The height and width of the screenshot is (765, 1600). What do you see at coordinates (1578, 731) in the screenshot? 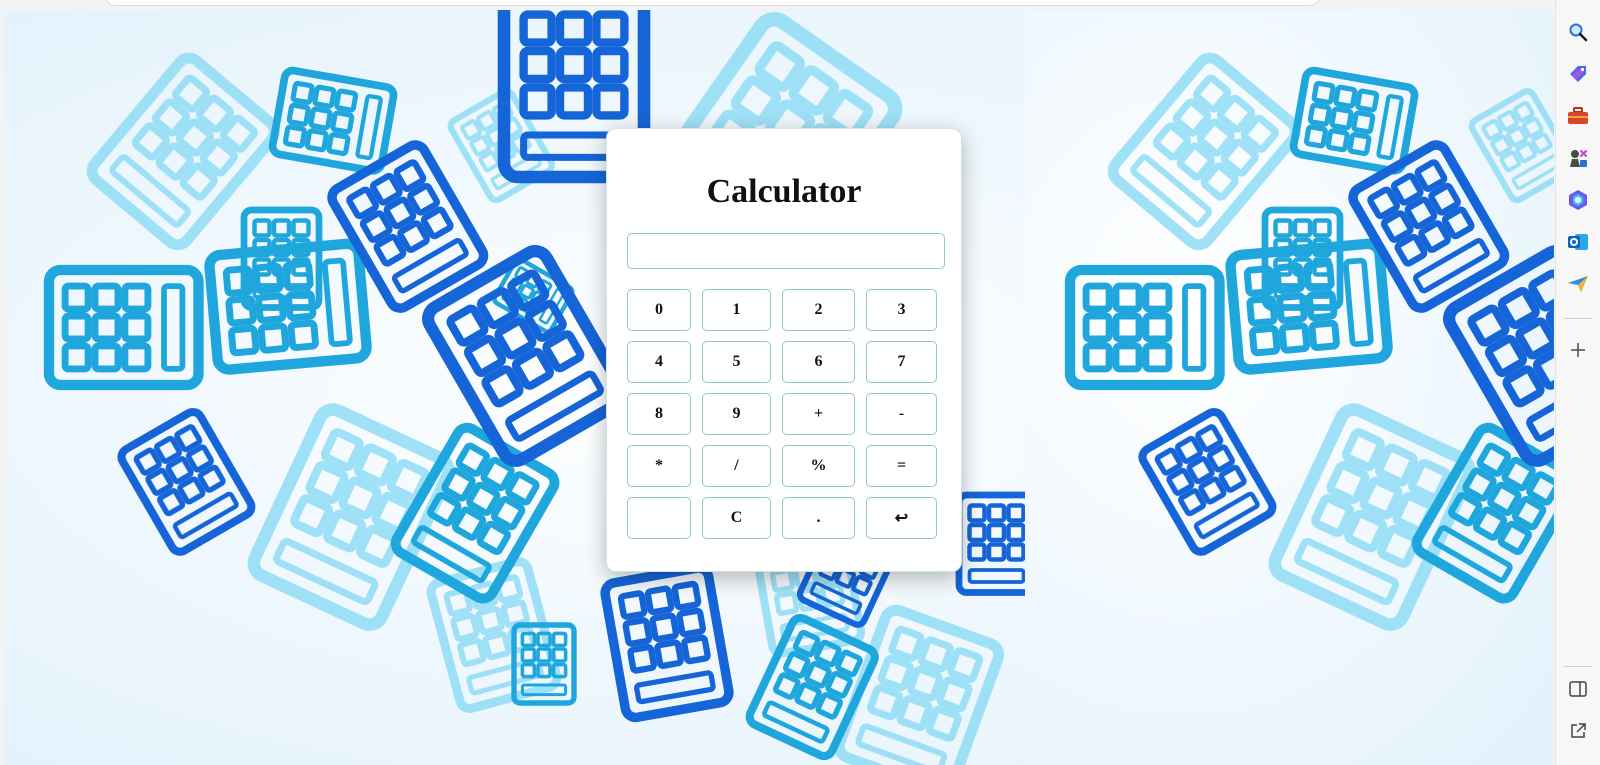
I see `open-external-icon` at bounding box center [1578, 731].